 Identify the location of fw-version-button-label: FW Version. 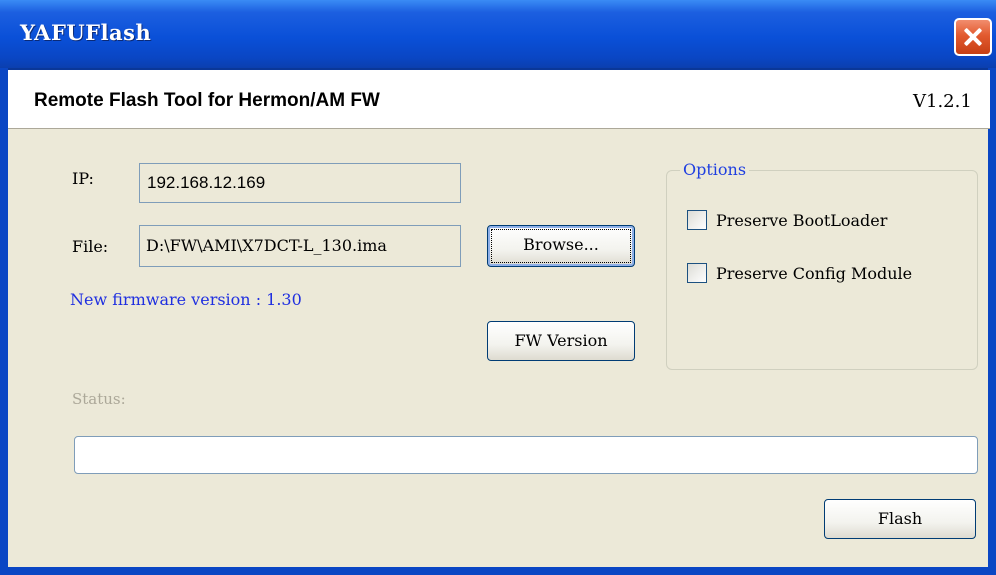
(561, 340).